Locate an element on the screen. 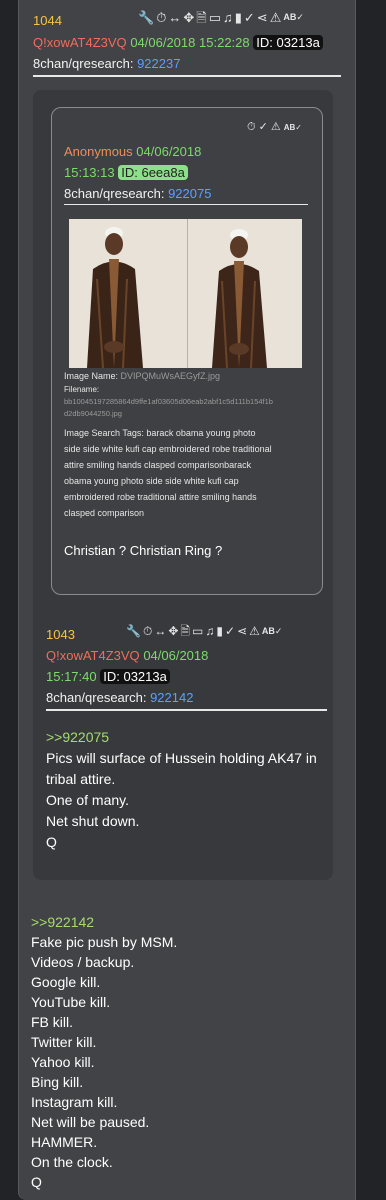 The width and height of the screenshot is (386, 1200). post-time: 15:17:40 is located at coordinates (71, 676).